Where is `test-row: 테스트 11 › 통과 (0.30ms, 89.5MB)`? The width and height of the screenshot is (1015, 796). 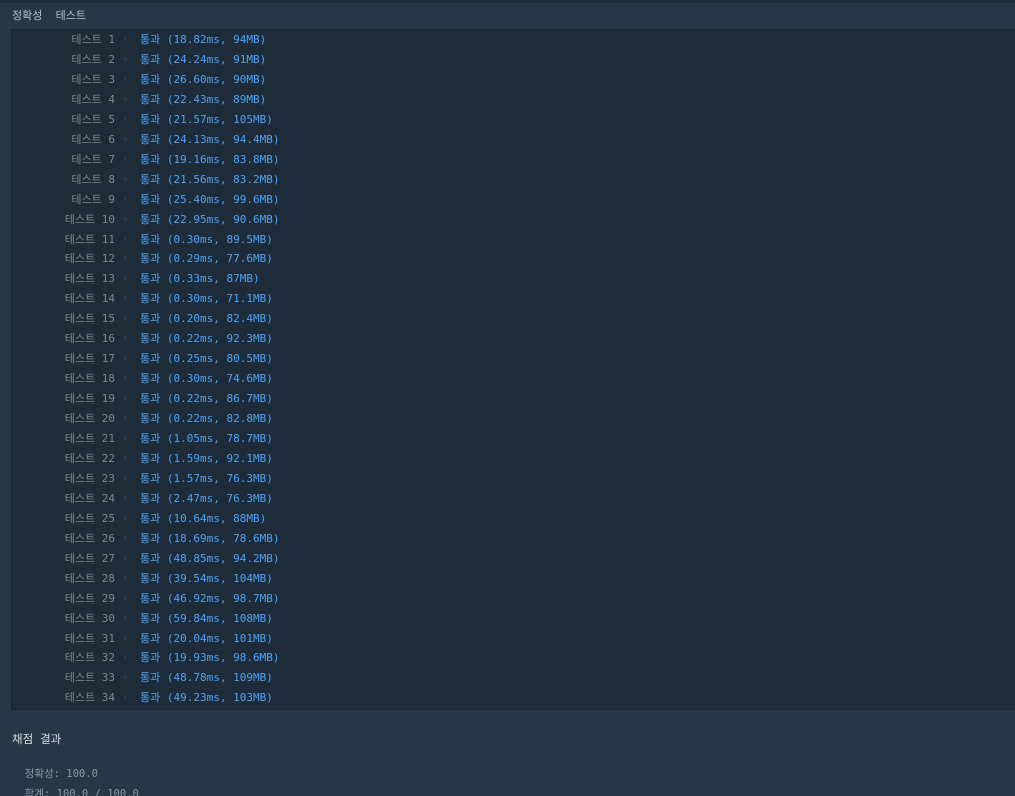
test-row: 테스트 11 › 통과 (0.30ms, 89.5MB) is located at coordinates (212, 240).